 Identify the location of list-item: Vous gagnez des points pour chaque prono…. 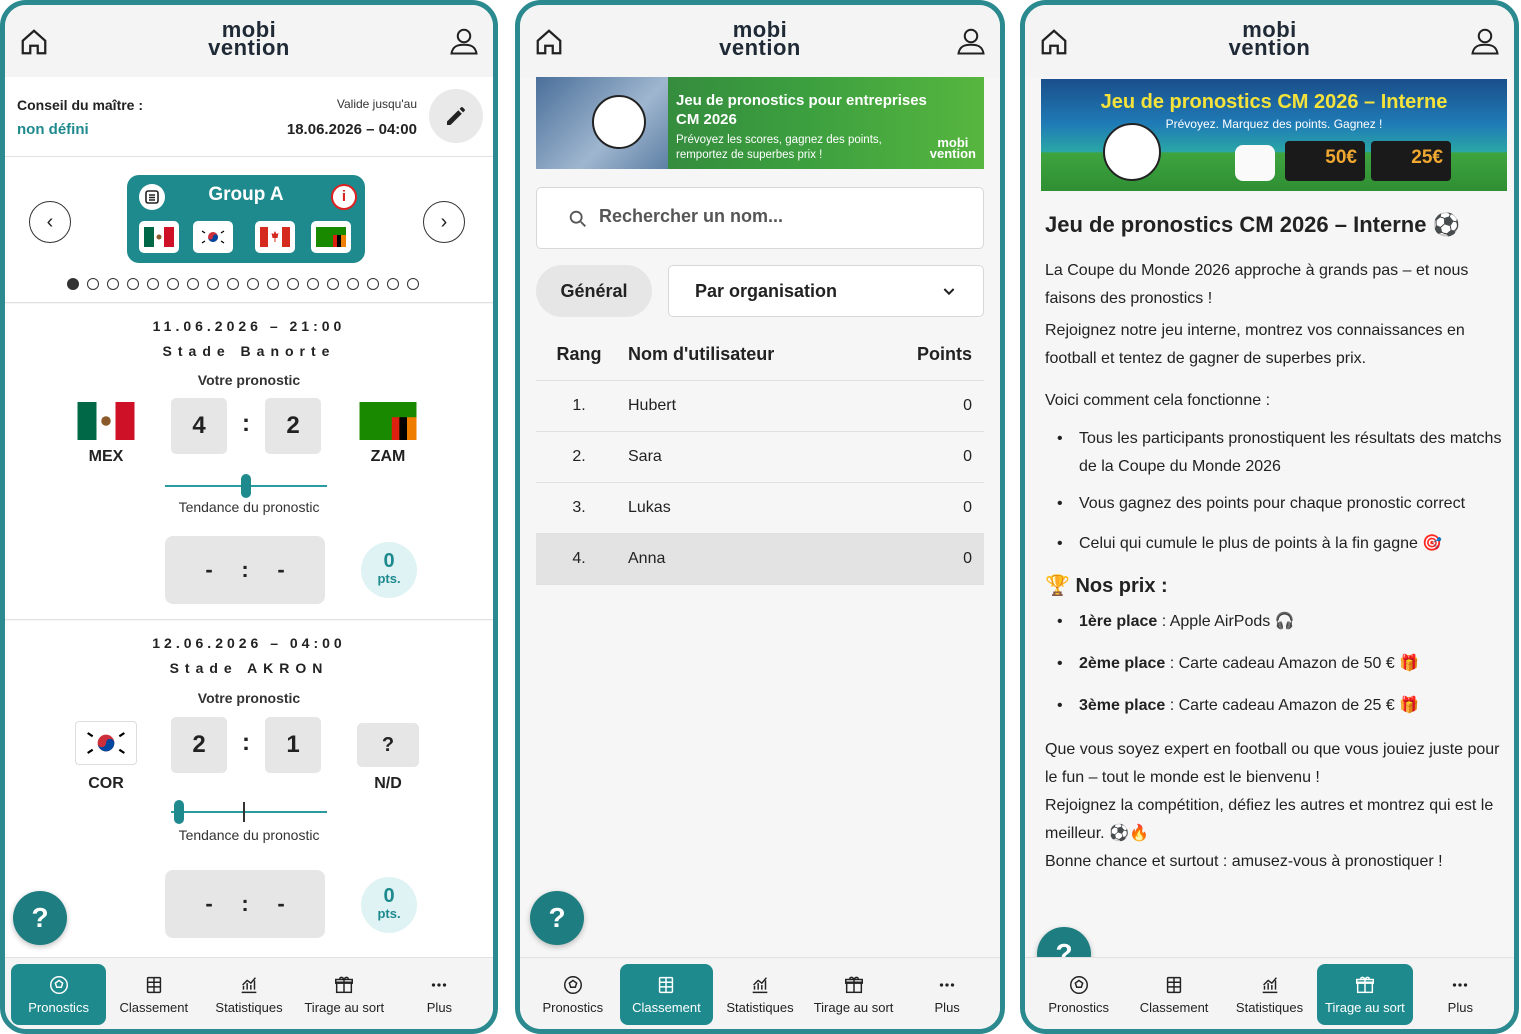
(1275, 504).